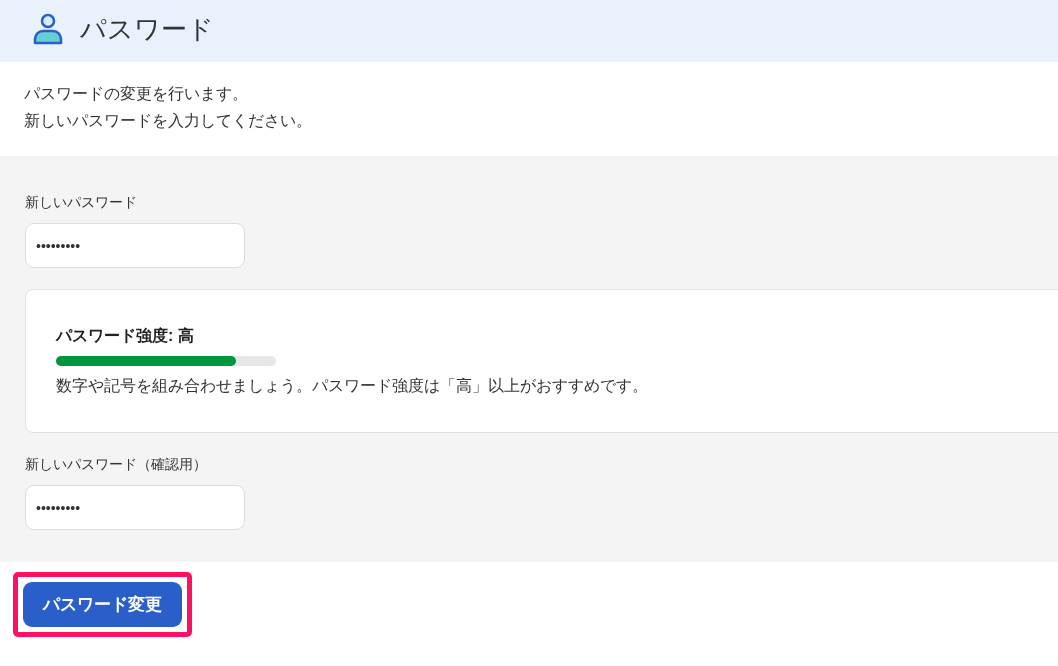 Image resolution: width=1058 pixels, height=666 pixels. What do you see at coordinates (102, 604) in the screenshot?
I see `submit-button: パスワード変更` at bounding box center [102, 604].